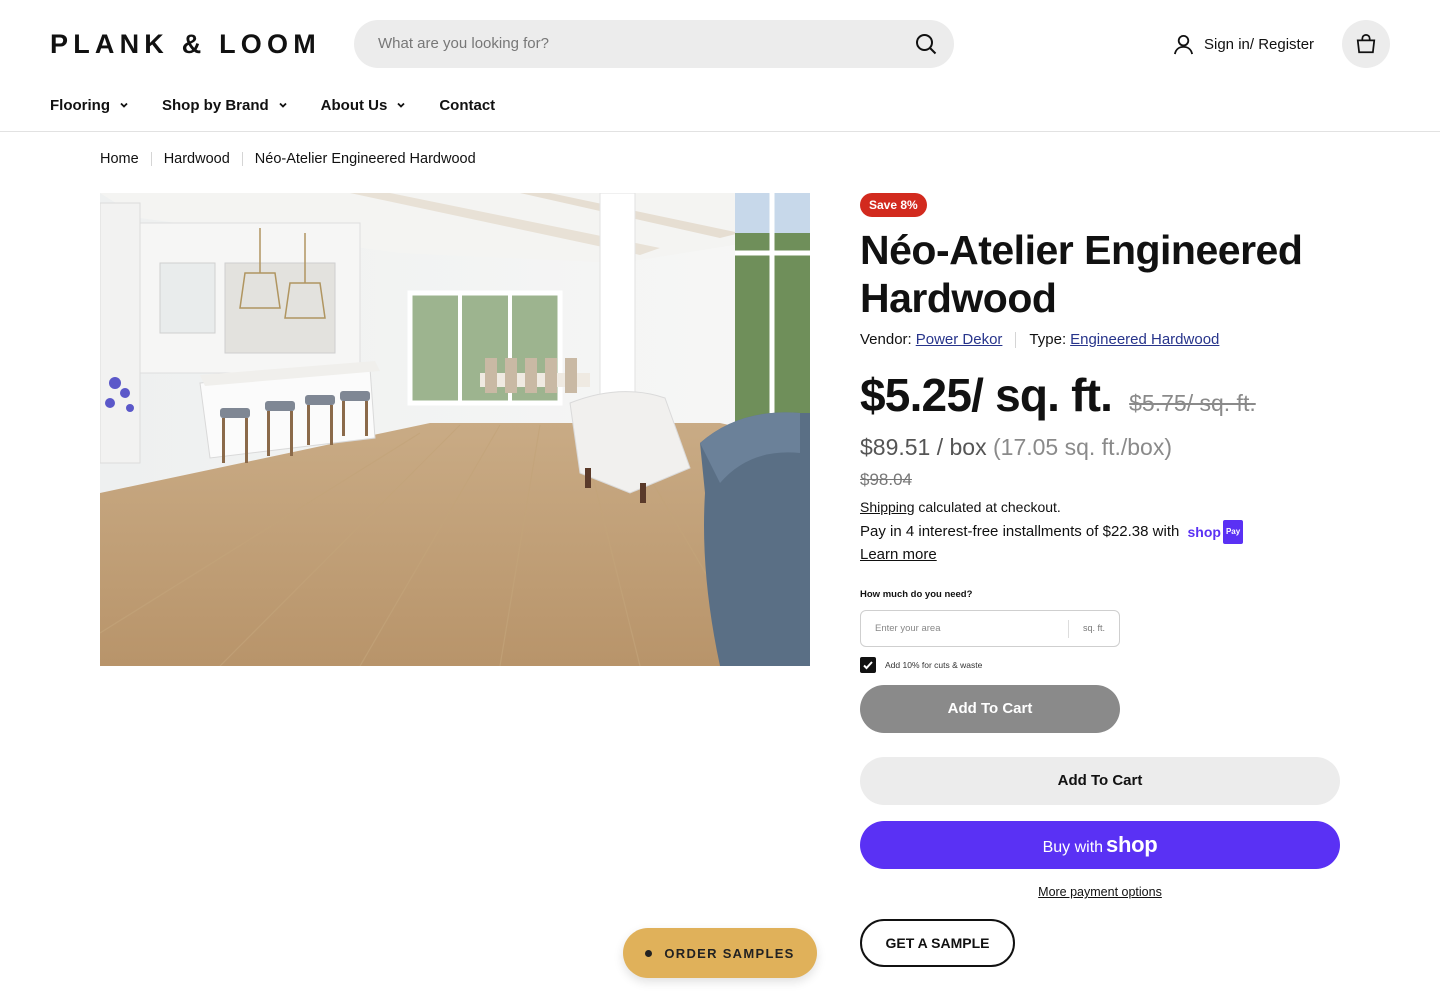 Image resolution: width=1440 pixels, height=1000 pixels. What do you see at coordinates (1144, 339) in the screenshot?
I see `type-link: Engineered Hardwood` at bounding box center [1144, 339].